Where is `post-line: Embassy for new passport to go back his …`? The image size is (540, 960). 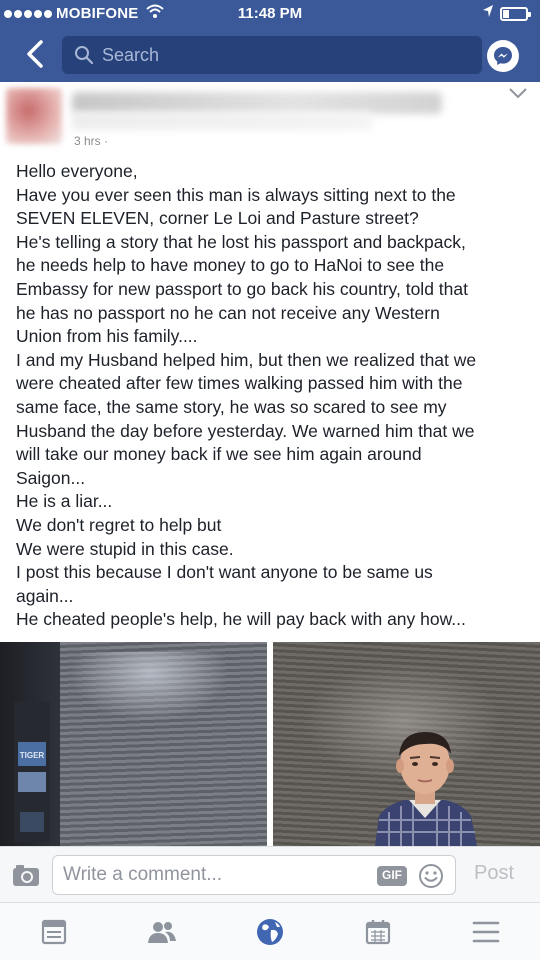 post-line: Embassy for new passport to go back his … is located at coordinates (242, 288).